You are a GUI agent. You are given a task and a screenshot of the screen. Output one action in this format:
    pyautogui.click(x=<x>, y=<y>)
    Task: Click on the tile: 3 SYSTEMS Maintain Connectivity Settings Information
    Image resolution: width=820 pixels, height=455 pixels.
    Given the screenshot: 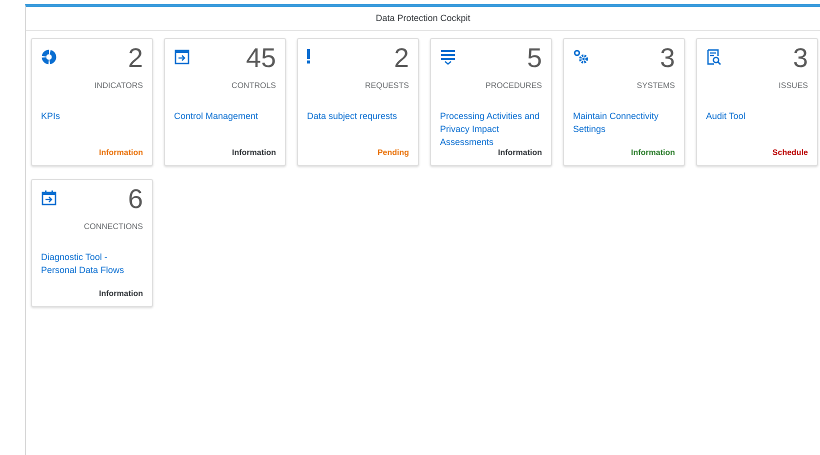 What is the action you would take?
    pyautogui.click(x=624, y=102)
    